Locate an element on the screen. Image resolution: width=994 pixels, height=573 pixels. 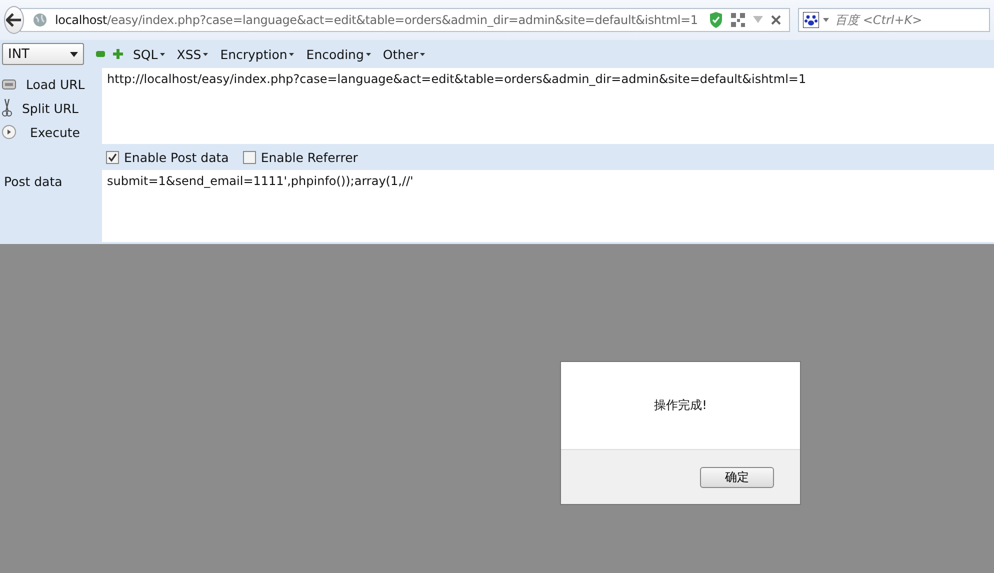
menu-button: SQL is located at coordinates (149, 54).